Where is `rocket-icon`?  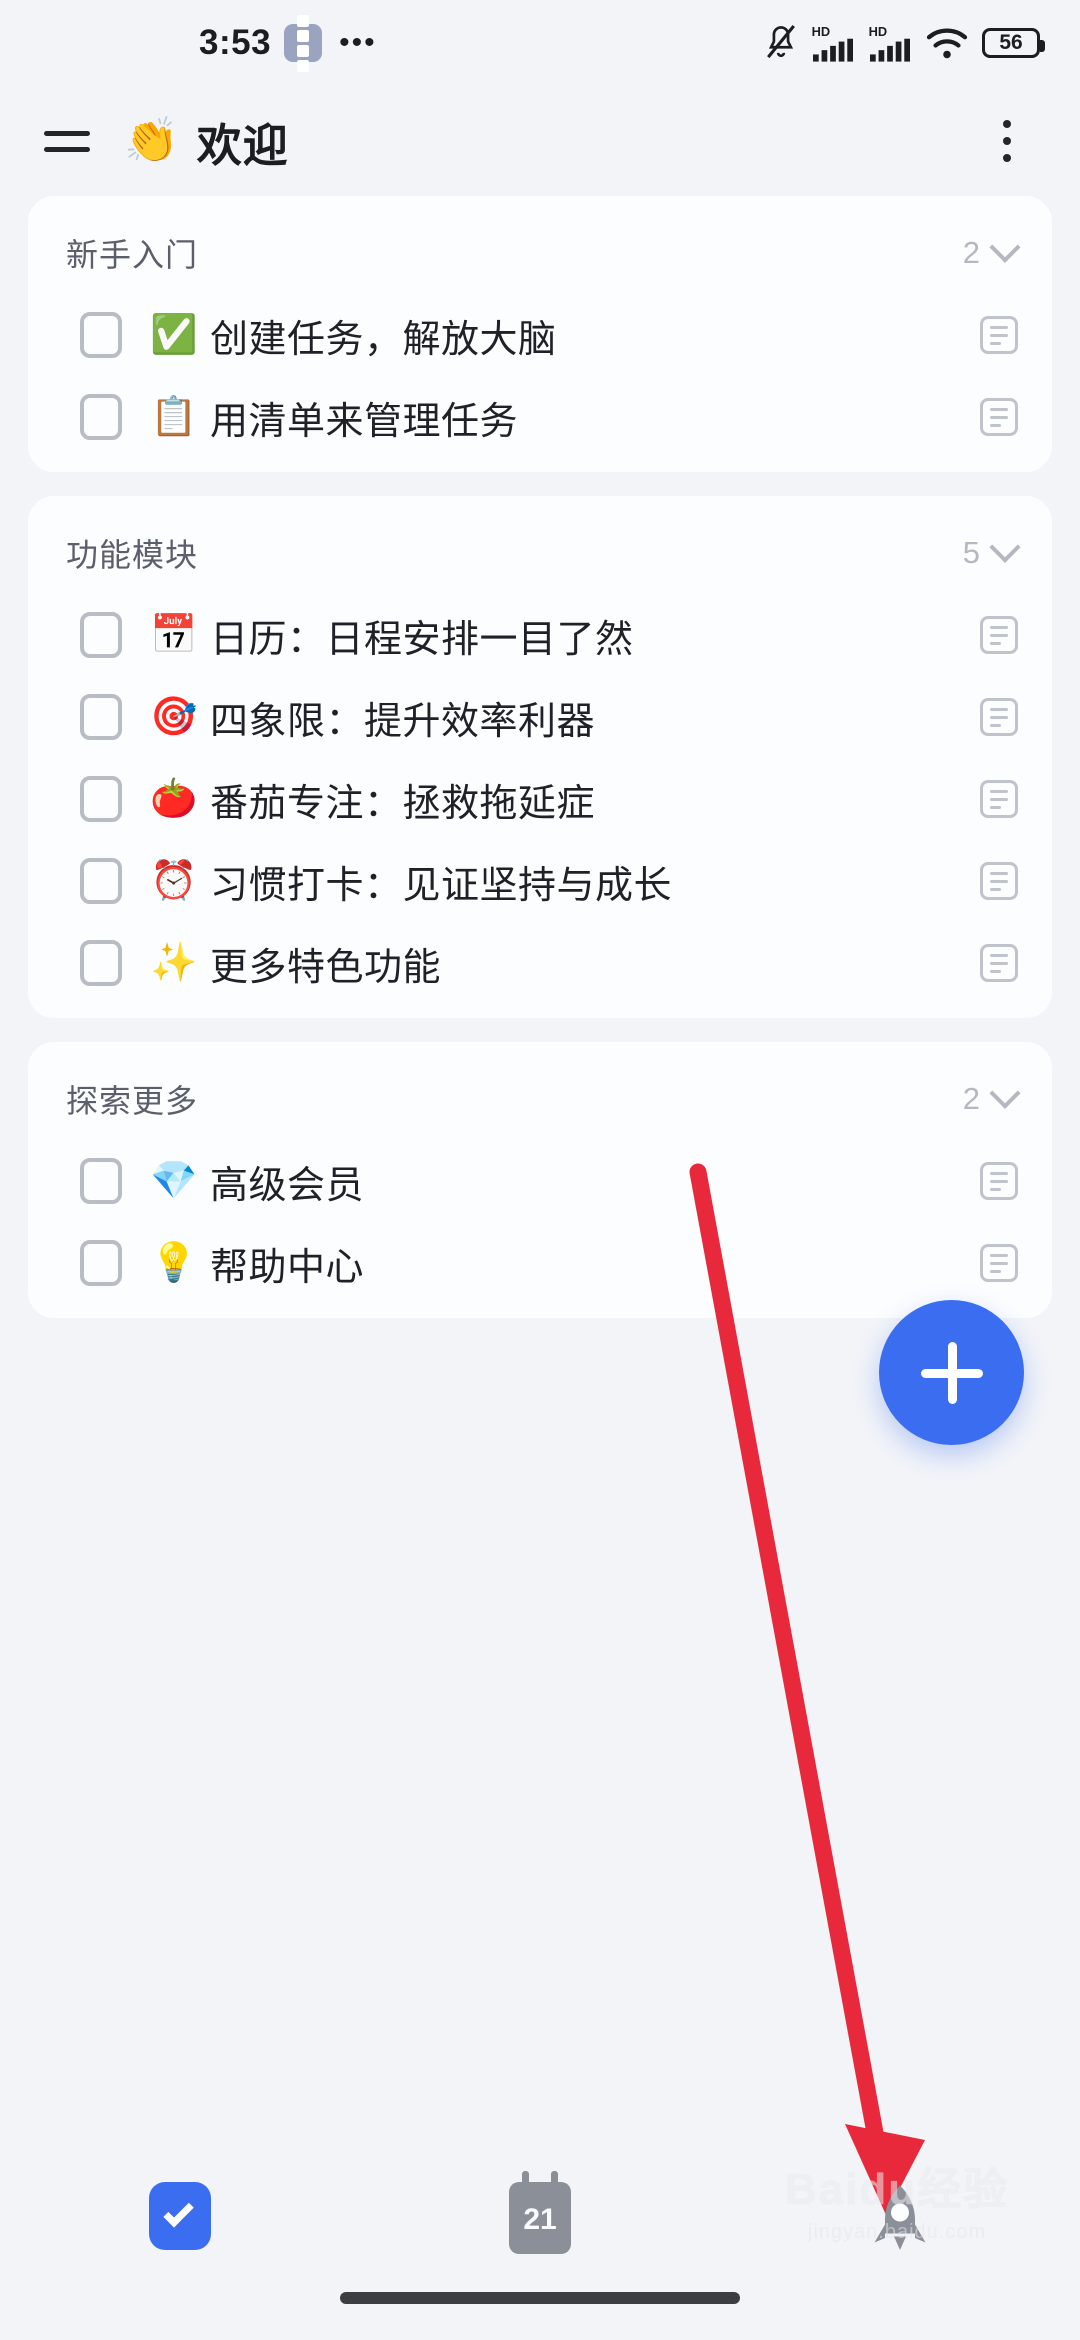
rocket-icon is located at coordinates (900, 2217).